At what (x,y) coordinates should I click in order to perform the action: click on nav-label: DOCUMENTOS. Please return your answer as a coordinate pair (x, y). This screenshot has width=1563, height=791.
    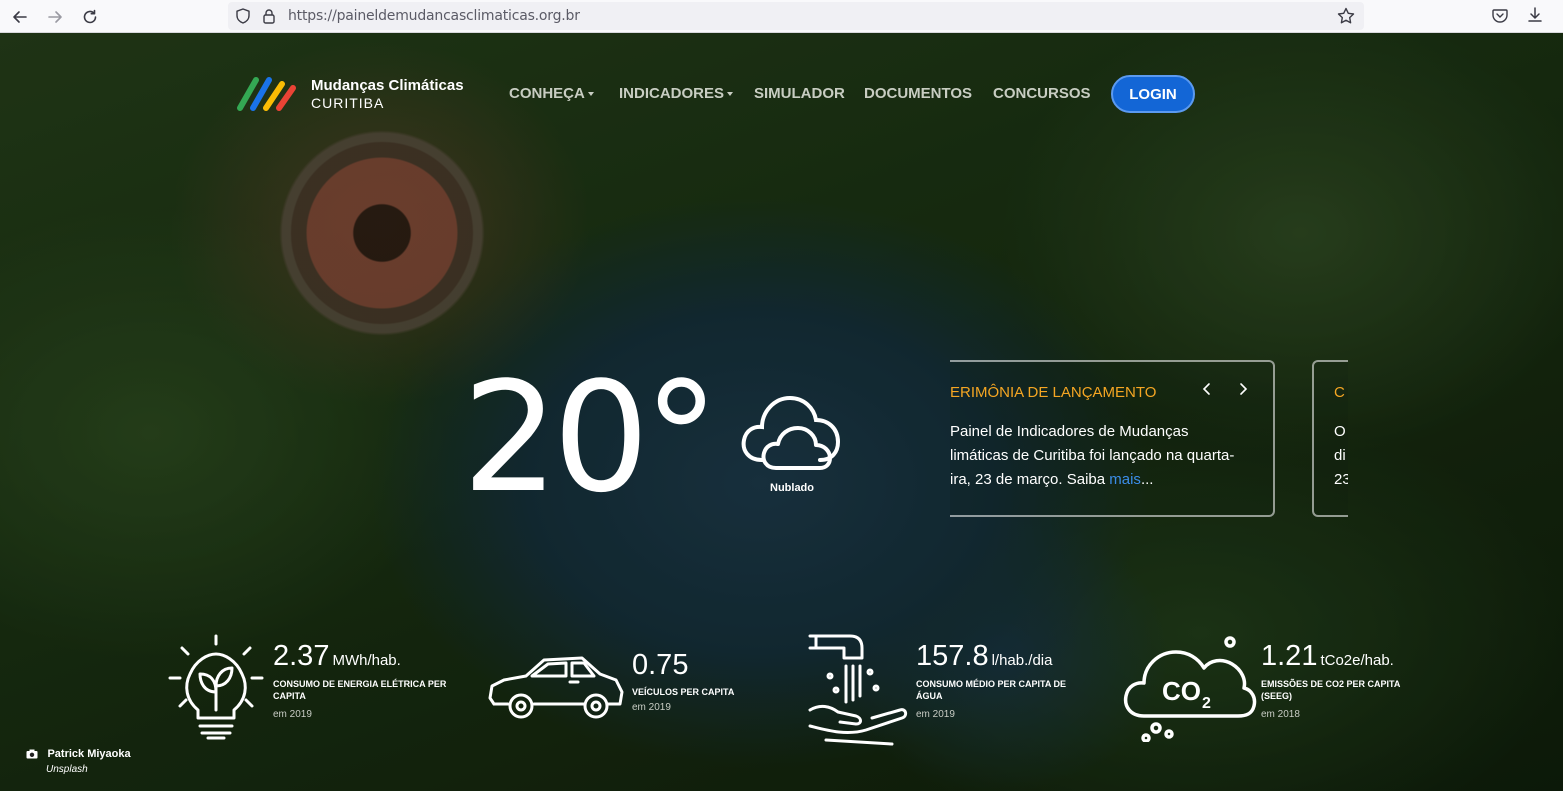
    Looking at the image, I should click on (918, 93).